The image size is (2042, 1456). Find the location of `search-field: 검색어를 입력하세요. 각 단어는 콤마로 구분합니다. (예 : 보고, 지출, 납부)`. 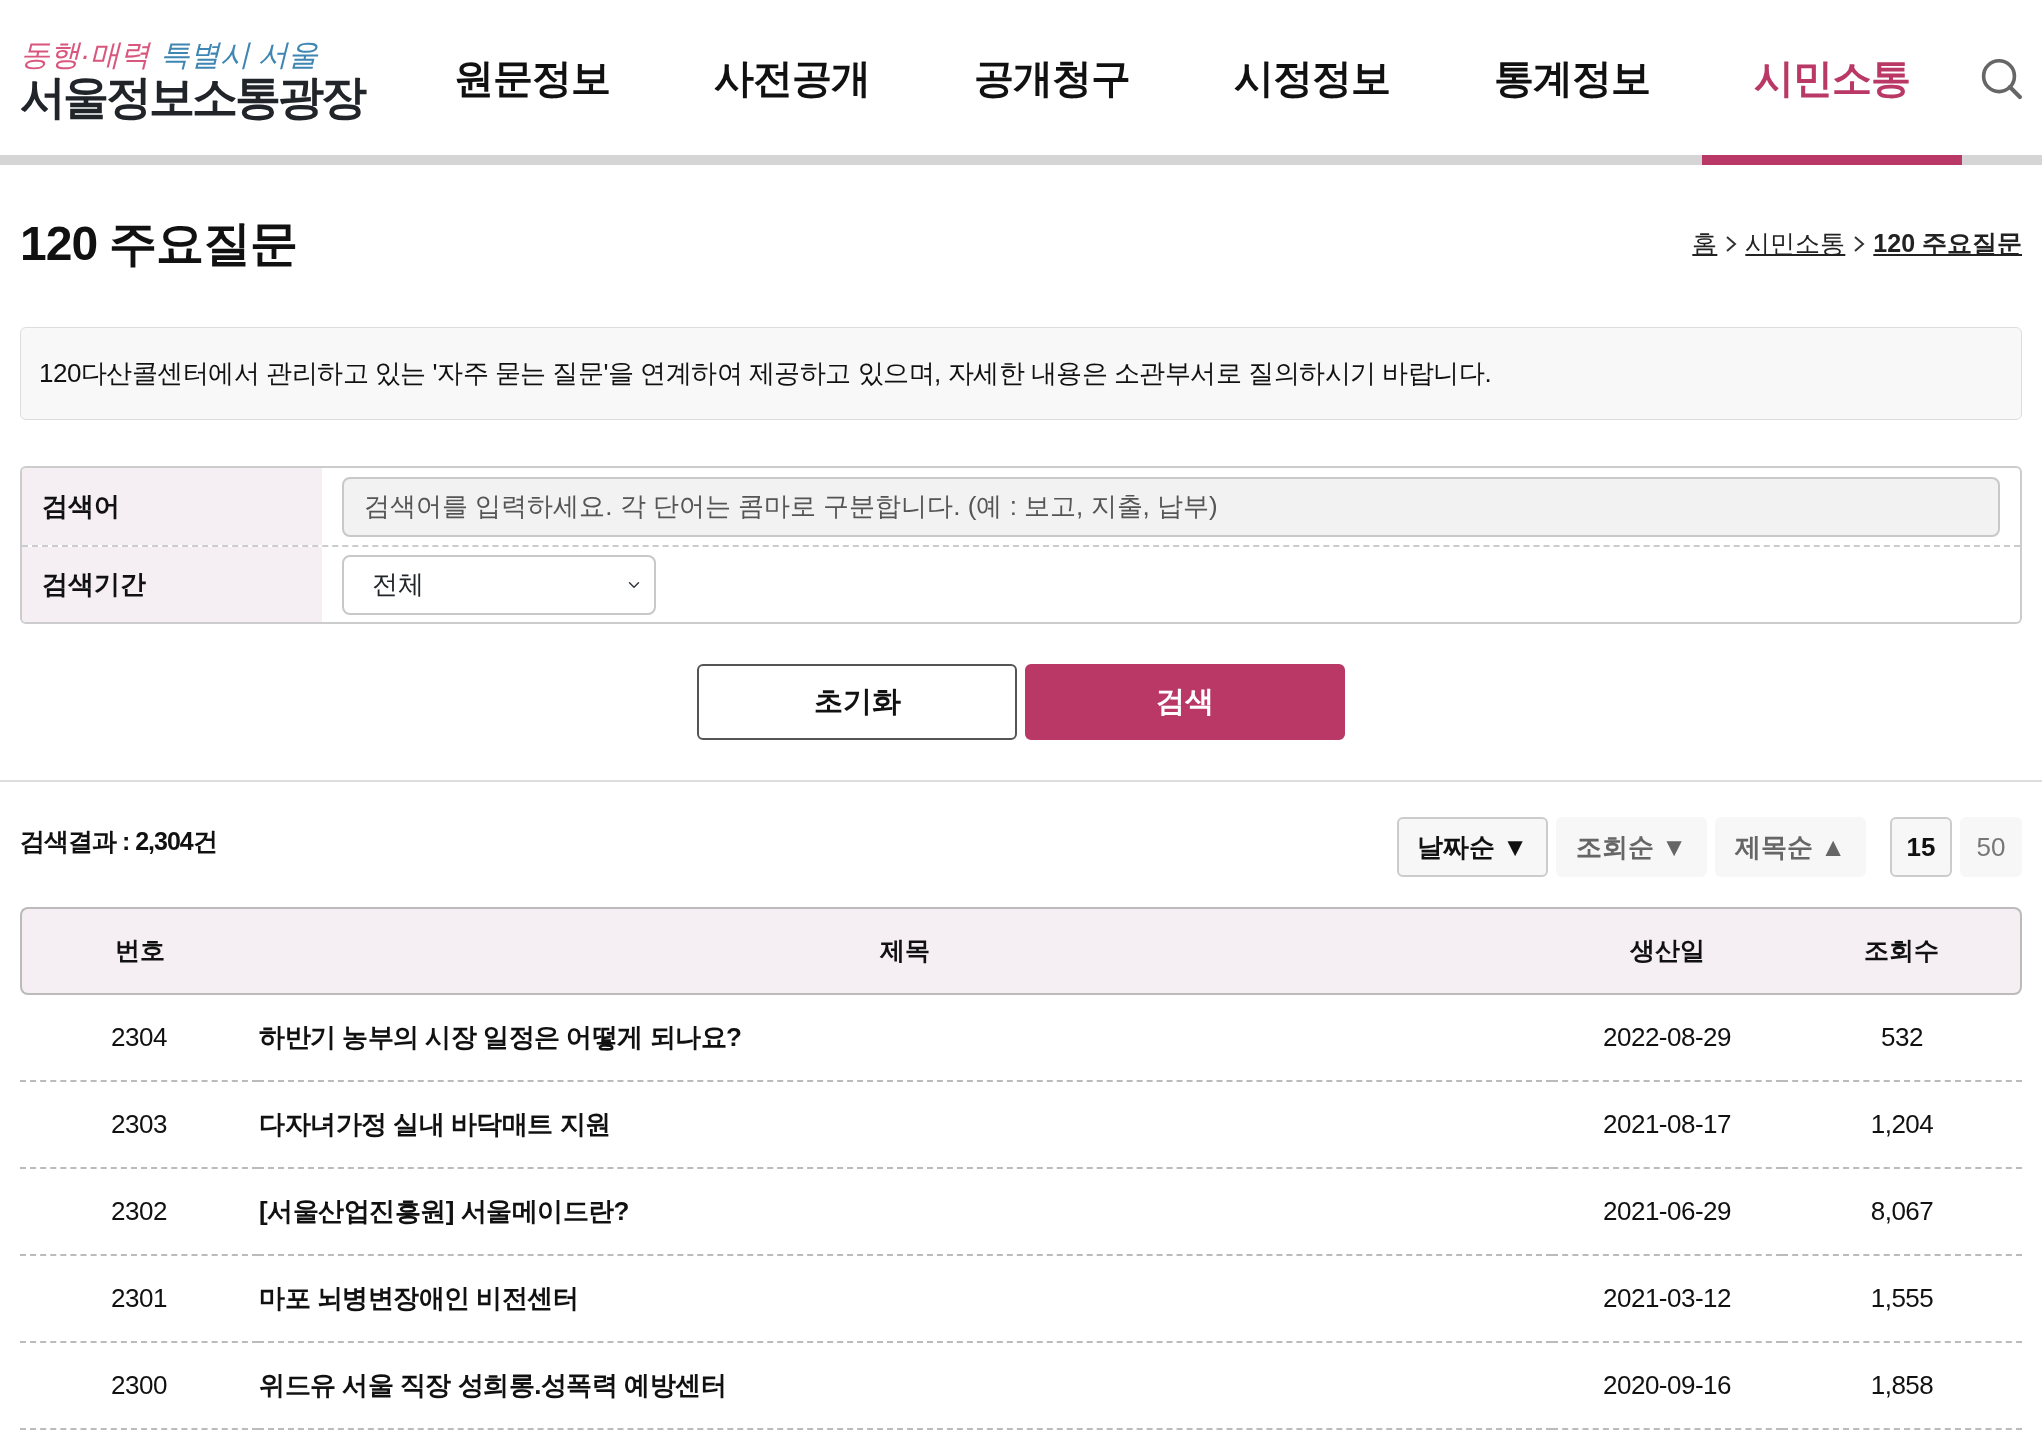

search-field: 검색어를 입력하세요. 각 단어는 콤마로 구분합니다. (예 : 보고, 지출, 납부) is located at coordinates (1171, 506).